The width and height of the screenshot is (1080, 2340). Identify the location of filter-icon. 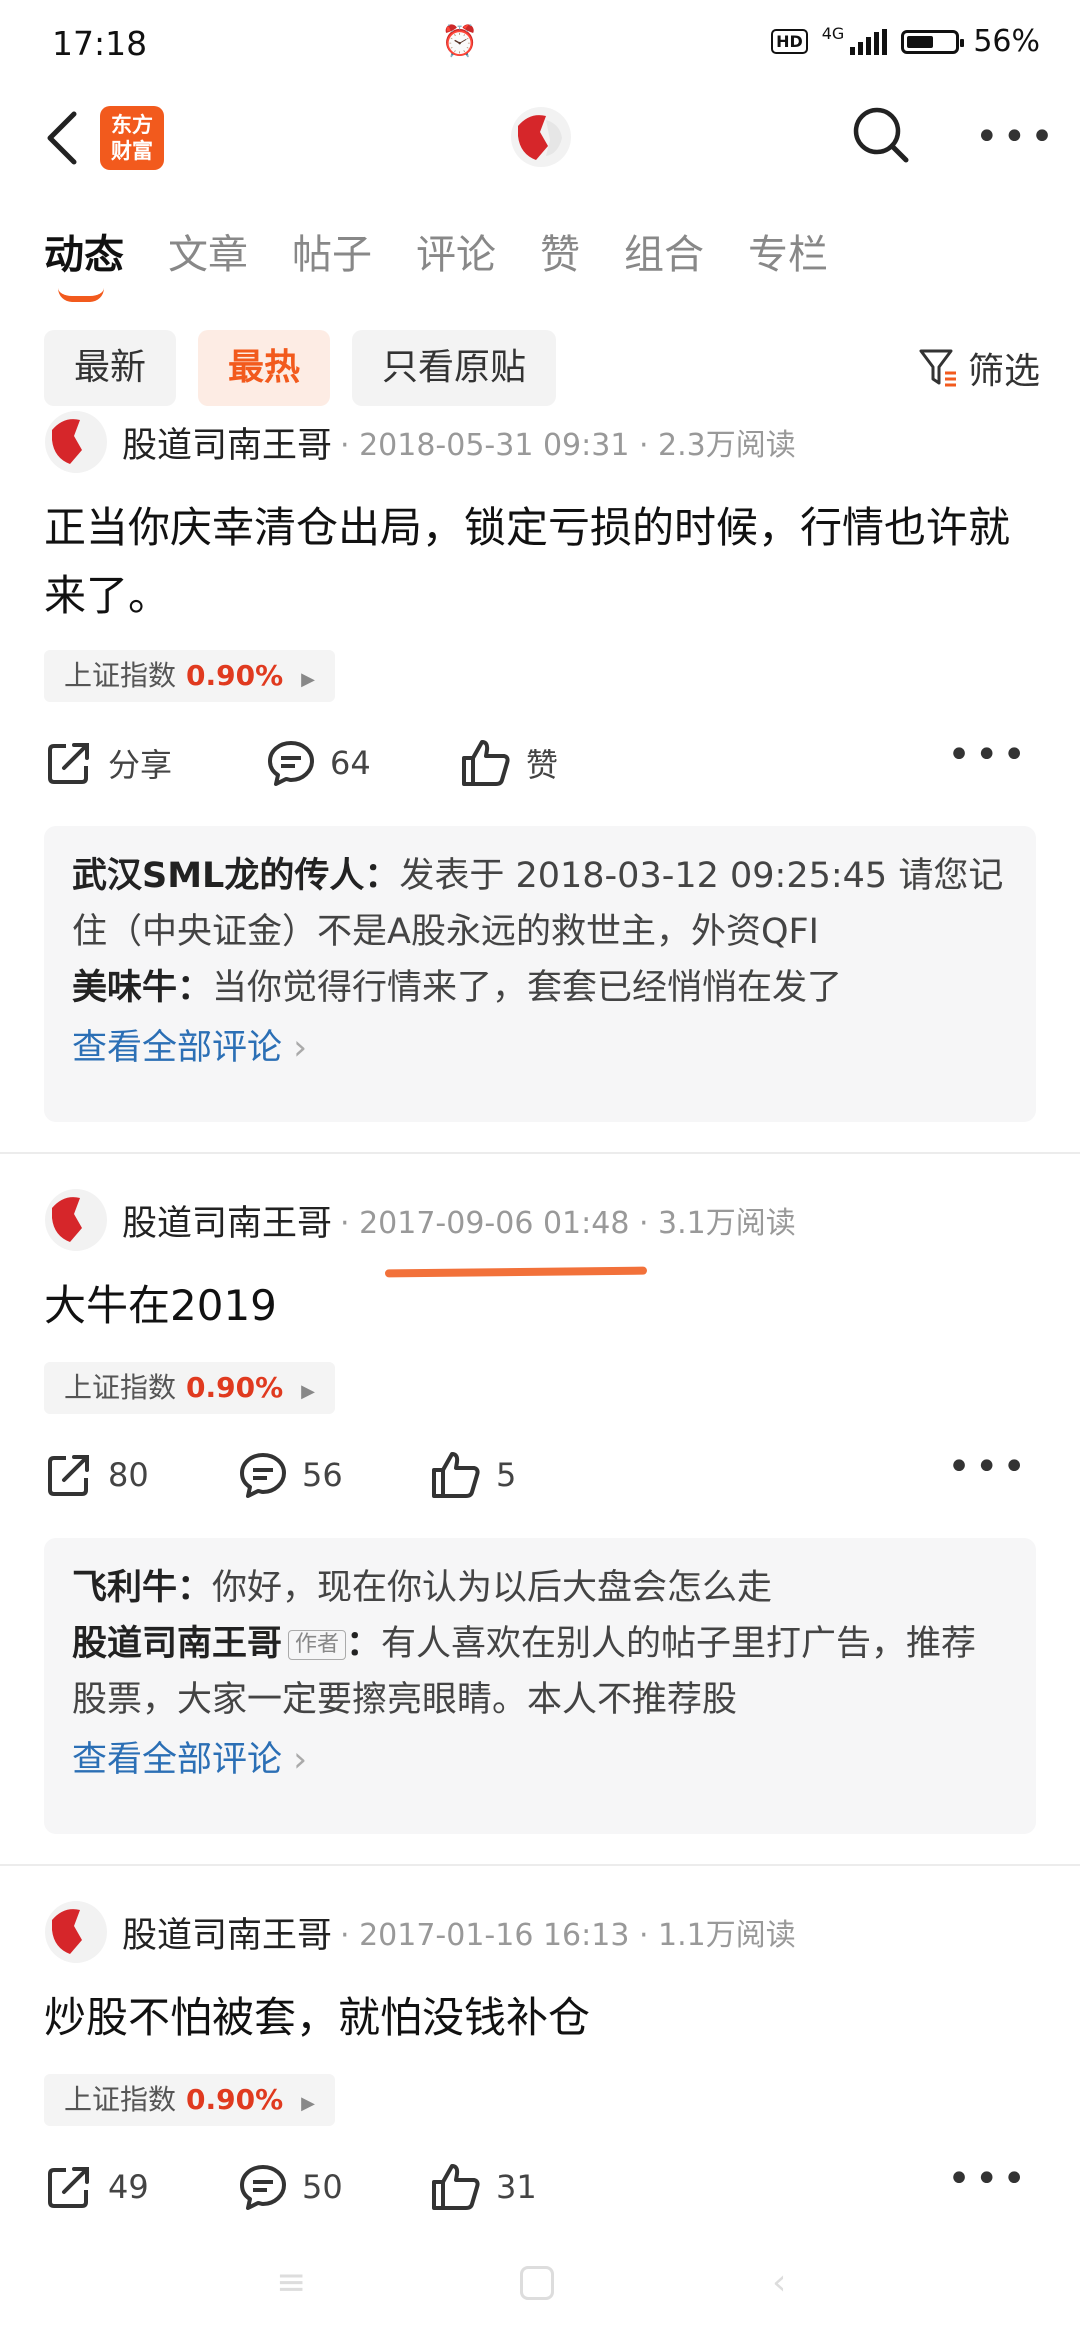
(937, 368).